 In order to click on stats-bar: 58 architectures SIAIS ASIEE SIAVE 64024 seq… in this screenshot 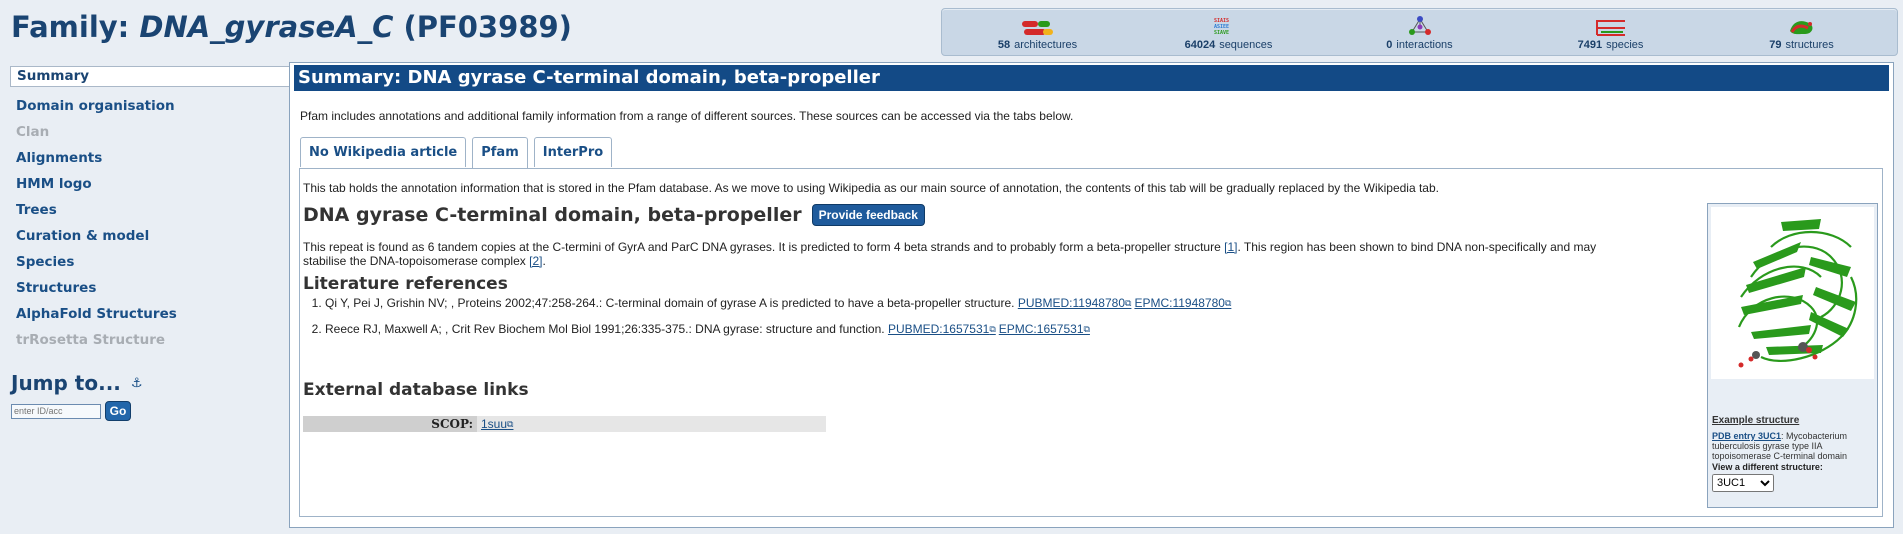, I will do `click(1419, 32)`.